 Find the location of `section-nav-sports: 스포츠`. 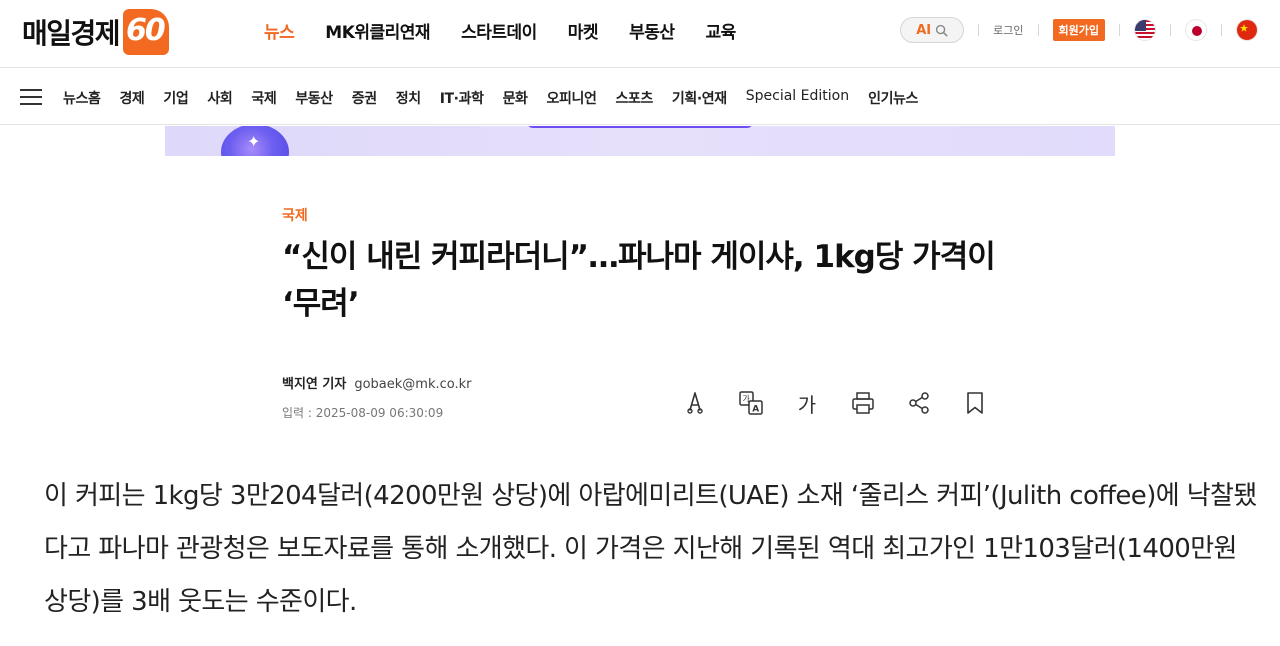

section-nav-sports: 스포츠 is located at coordinates (634, 98).